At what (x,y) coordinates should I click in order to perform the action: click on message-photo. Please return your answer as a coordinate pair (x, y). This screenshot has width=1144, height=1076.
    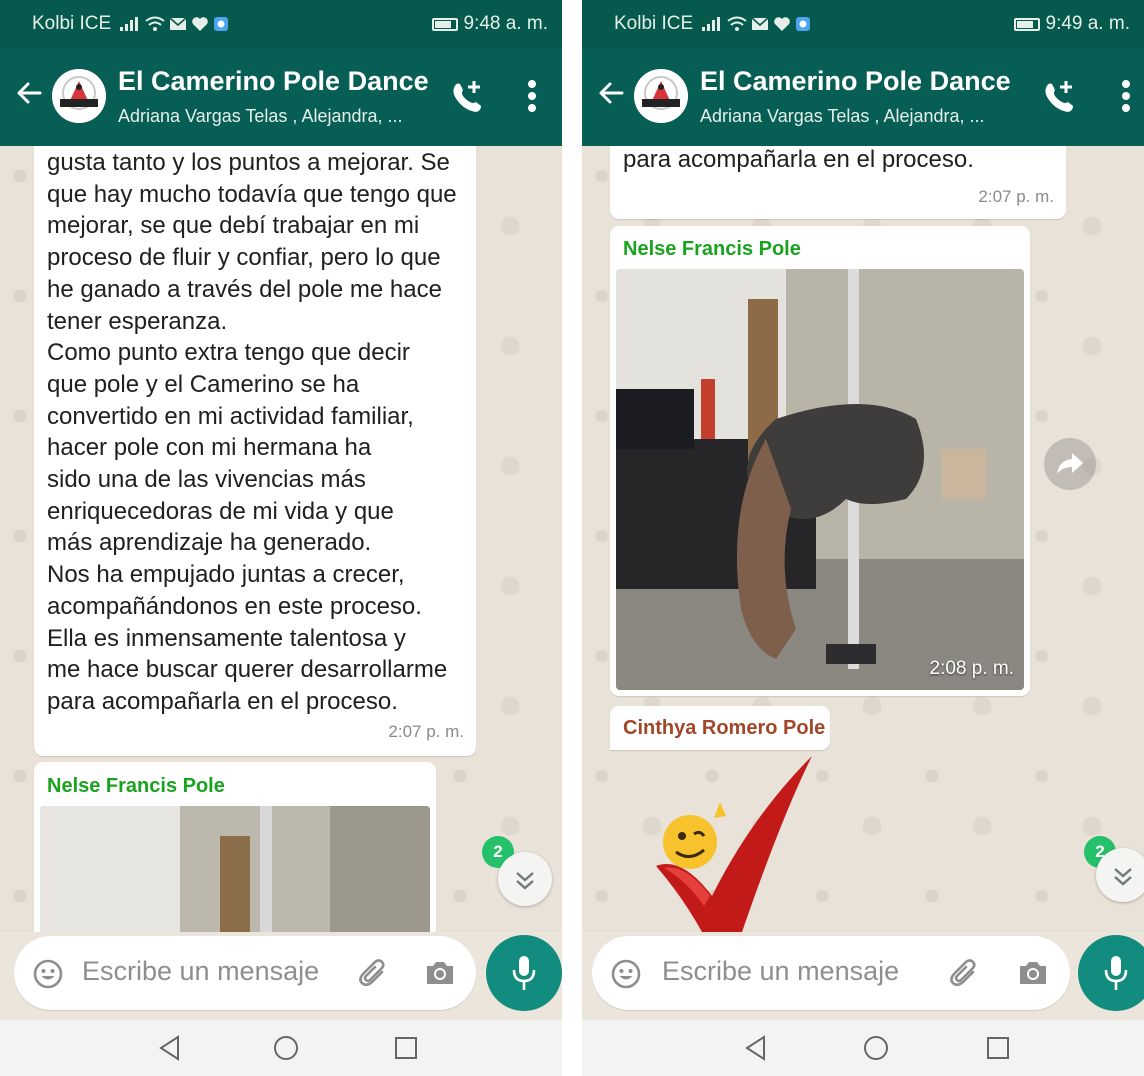
    Looking at the image, I should click on (235, 869).